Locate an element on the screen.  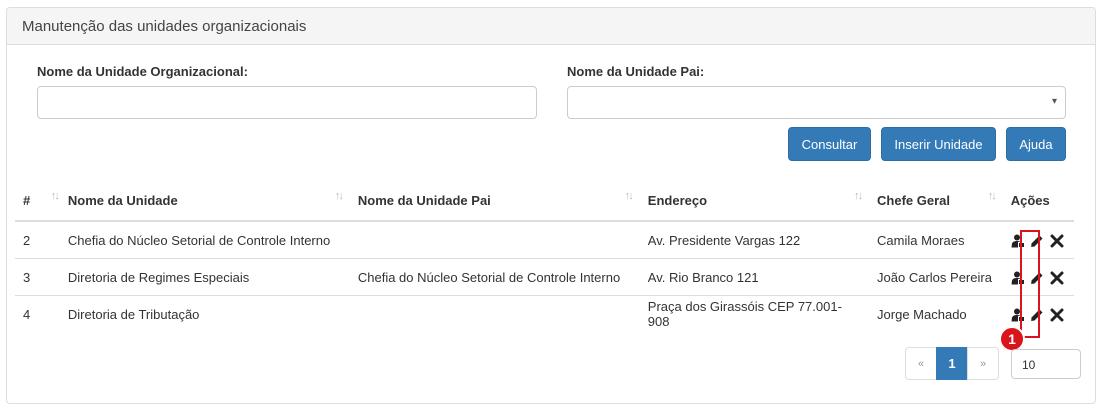
chevron-down-icon: ▾ is located at coordinates (1054, 101).